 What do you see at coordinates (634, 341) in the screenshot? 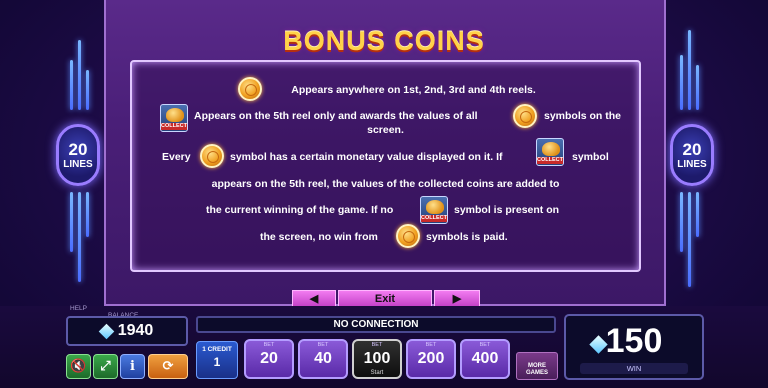
I see `win-value: 150` at bounding box center [634, 341].